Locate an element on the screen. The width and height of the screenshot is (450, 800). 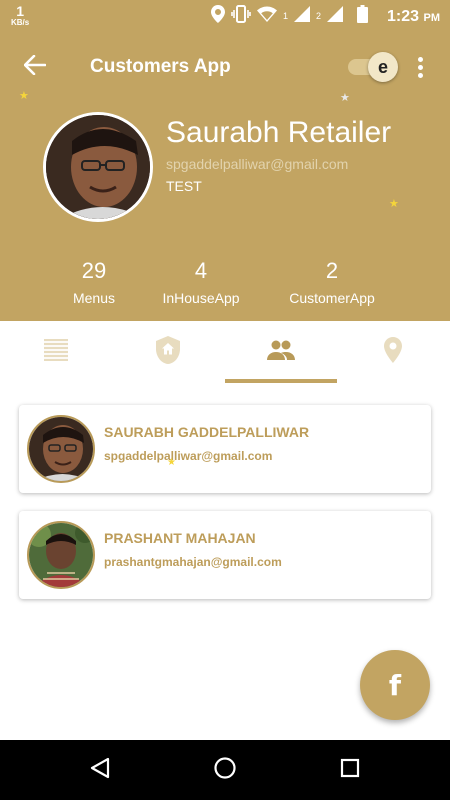
vibrate-icon is located at coordinates (241, 16).